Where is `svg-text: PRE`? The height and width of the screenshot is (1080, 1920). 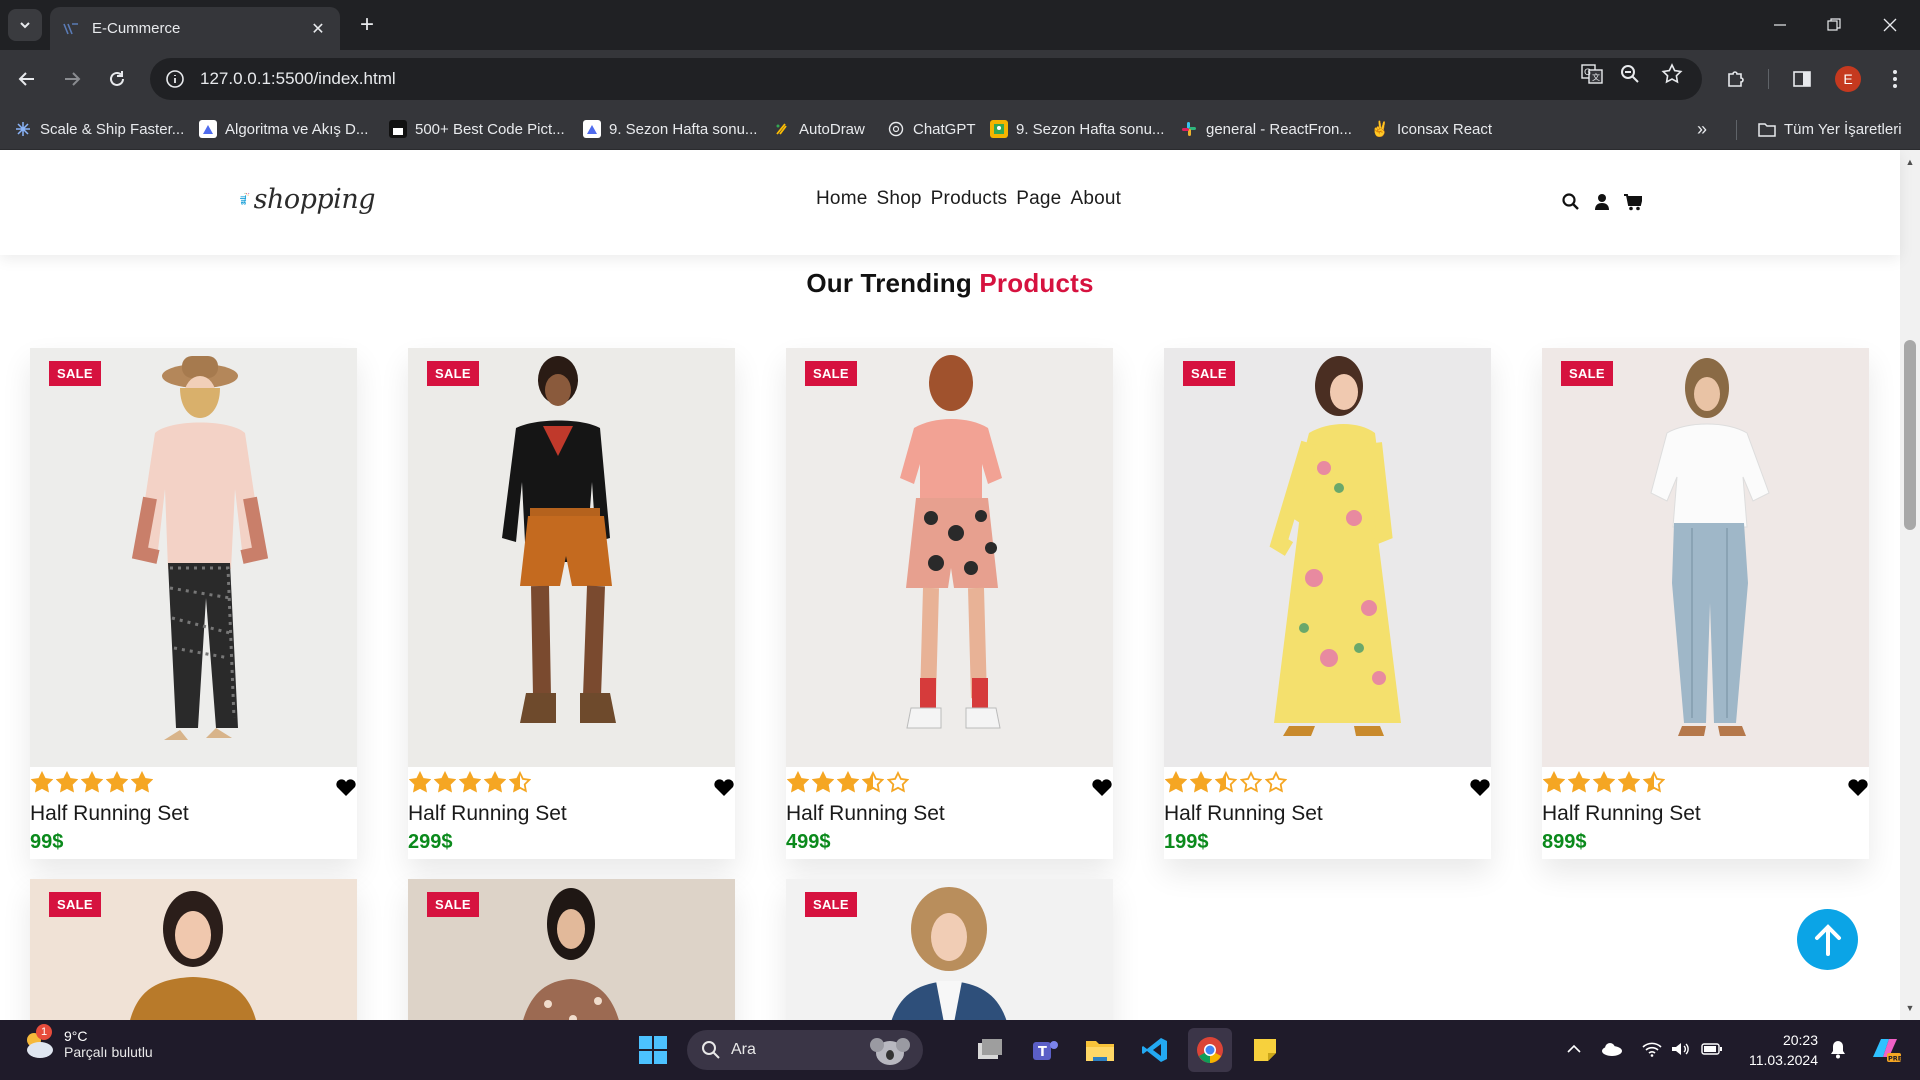
svg-text: PRE is located at coordinates (1894, 1059).